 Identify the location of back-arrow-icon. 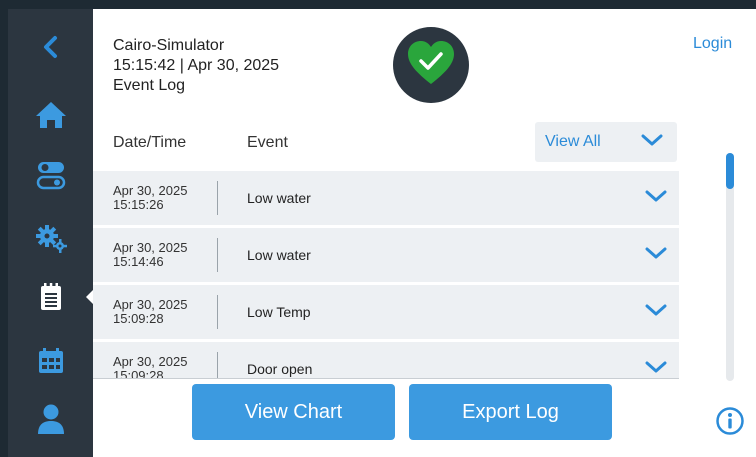
(51, 47).